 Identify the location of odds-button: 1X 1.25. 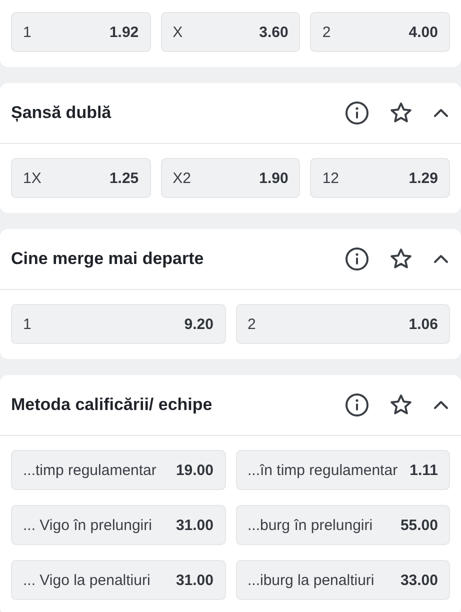
(81, 178).